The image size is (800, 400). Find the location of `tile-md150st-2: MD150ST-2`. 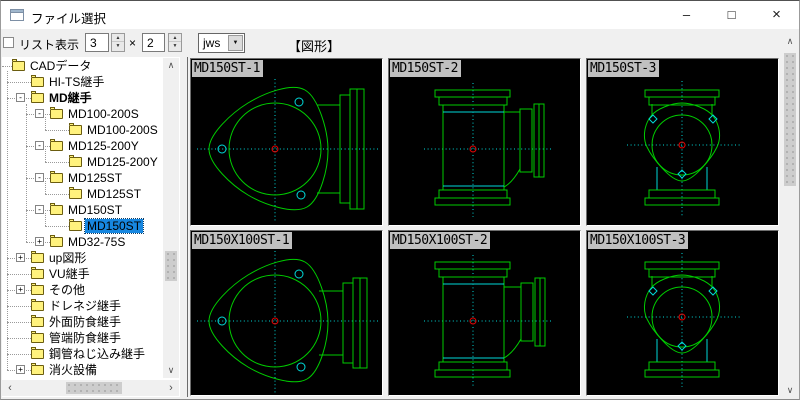

tile-md150st-2: MD150ST-2 is located at coordinates (484, 142).